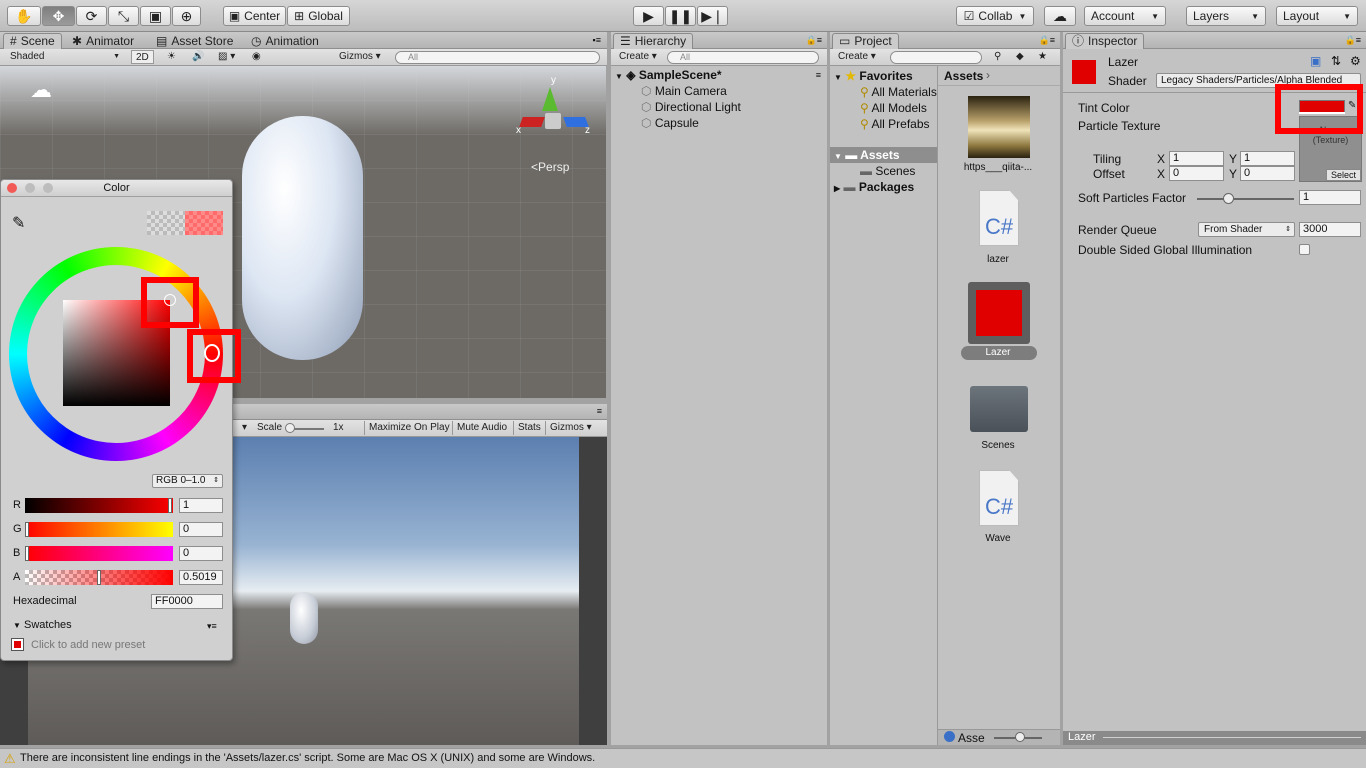  Describe the element at coordinates (963, 76) in the screenshot. I see `breadcrumb-assets: Assets` at that location.